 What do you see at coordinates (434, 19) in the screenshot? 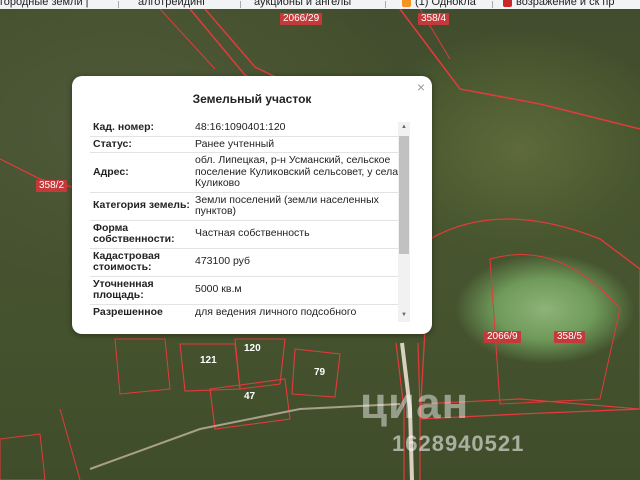
I see `parcel-label: 358/4` at bounding box center [434, 19].